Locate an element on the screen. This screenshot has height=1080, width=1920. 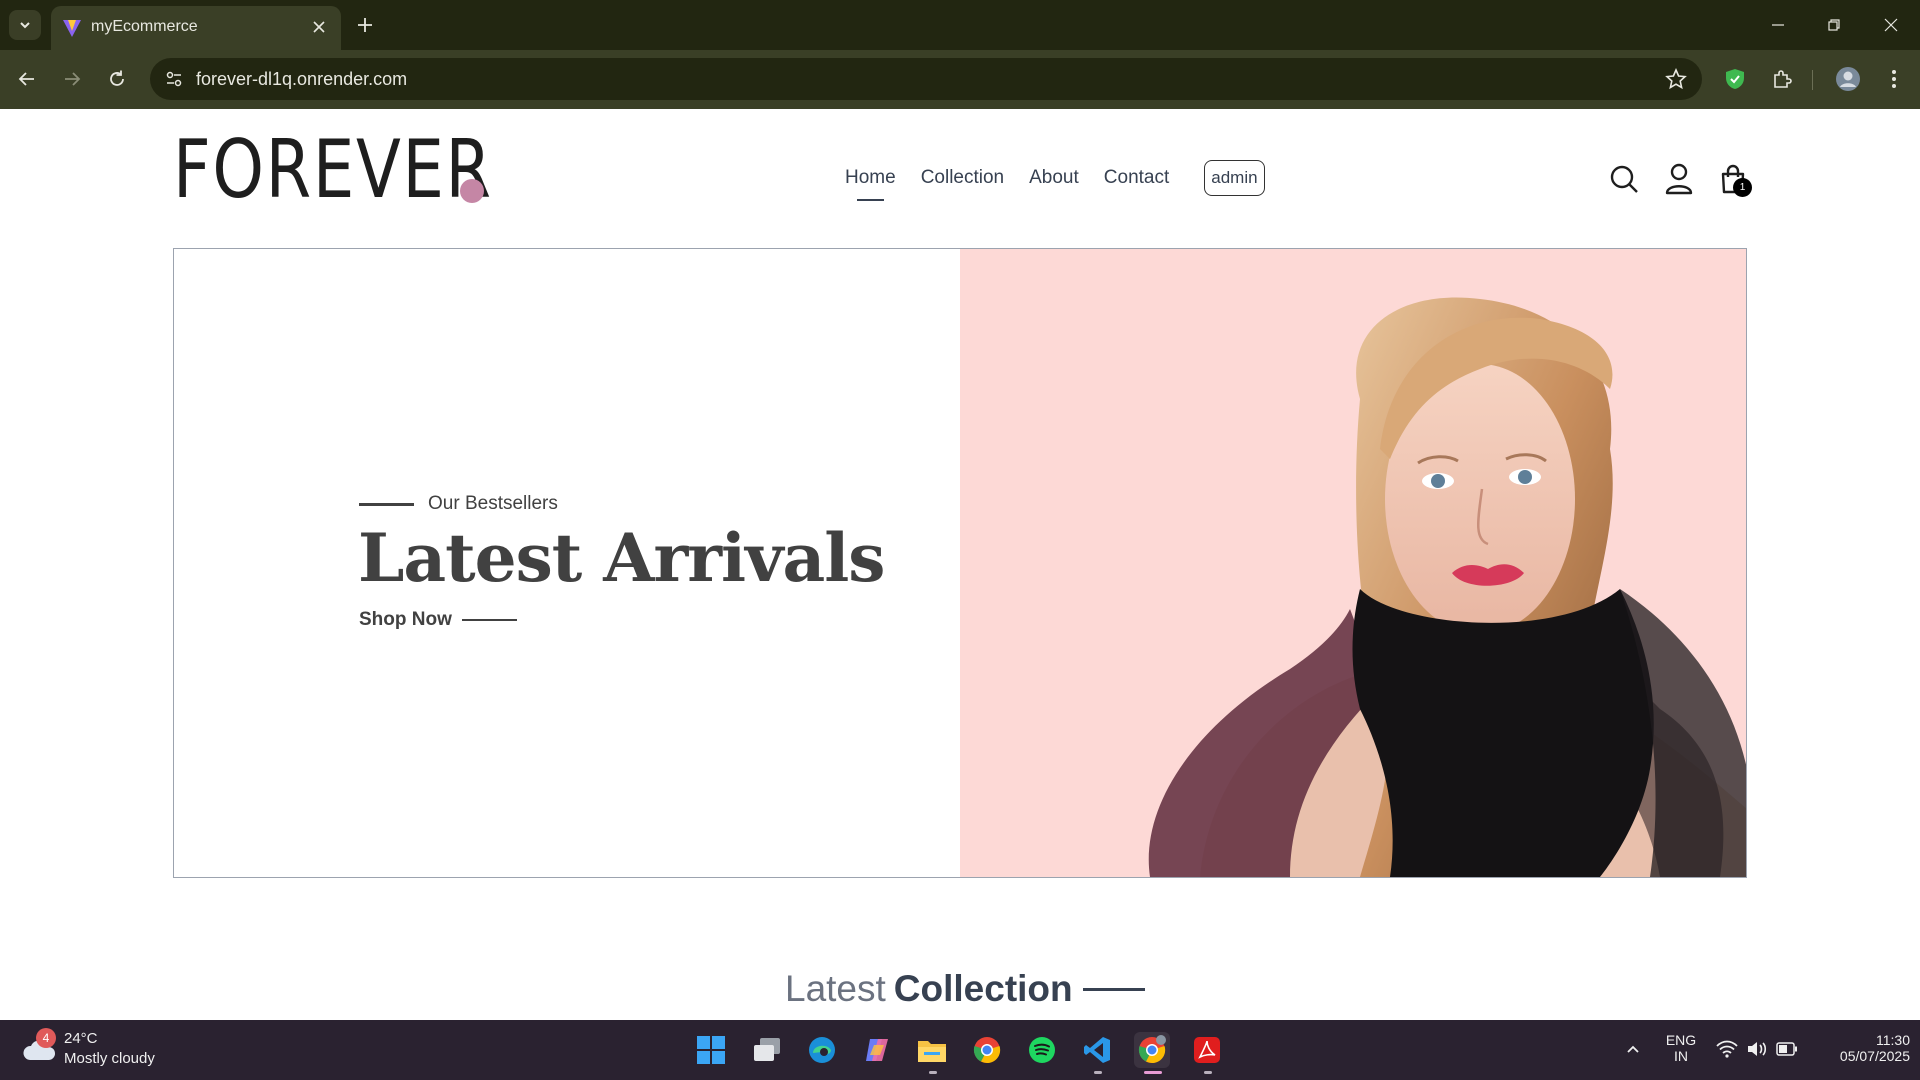
chrome-profile-app is located at coordinates (1152, 1050).